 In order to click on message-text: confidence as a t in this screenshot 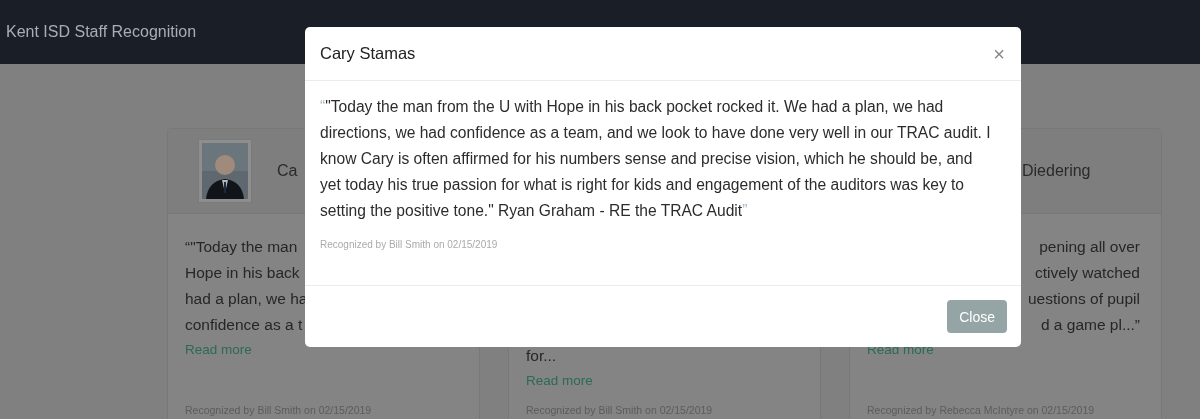, I will do `click(244, 325)`.